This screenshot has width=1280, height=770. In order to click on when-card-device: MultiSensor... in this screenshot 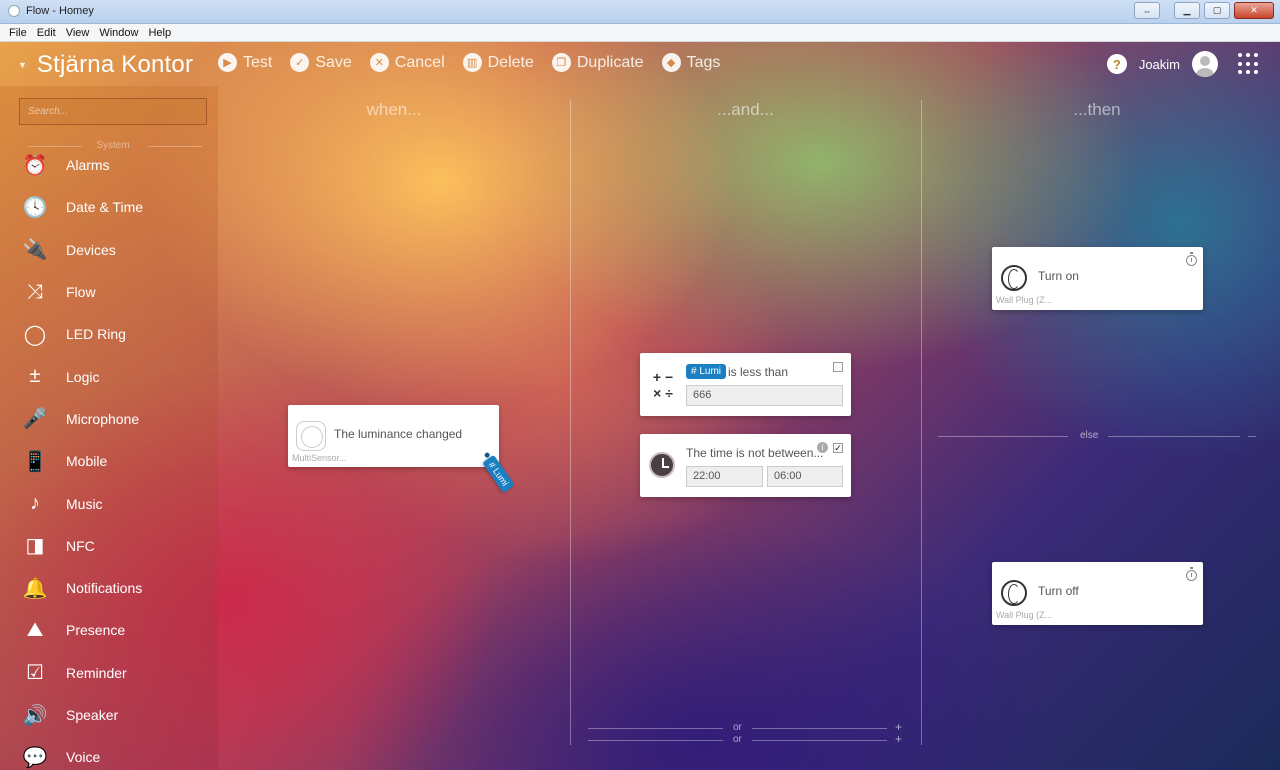, I will do `click(319, 458)`.